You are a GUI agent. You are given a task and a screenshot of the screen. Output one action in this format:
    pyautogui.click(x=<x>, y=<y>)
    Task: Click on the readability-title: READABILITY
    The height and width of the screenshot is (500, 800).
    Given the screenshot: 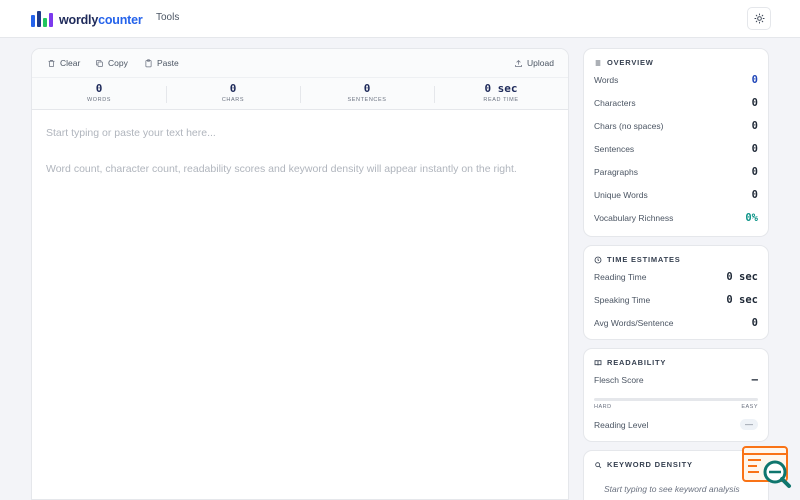 What is the action you would take?
    pyautogui.click(x=630, y=362)
    